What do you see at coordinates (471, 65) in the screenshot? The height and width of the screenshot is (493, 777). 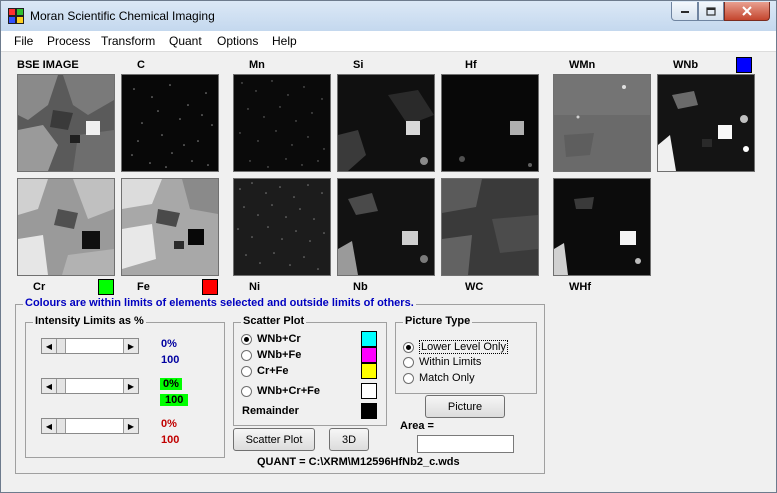 I see `header-hf: Hf` at bounding box center [471, 65].